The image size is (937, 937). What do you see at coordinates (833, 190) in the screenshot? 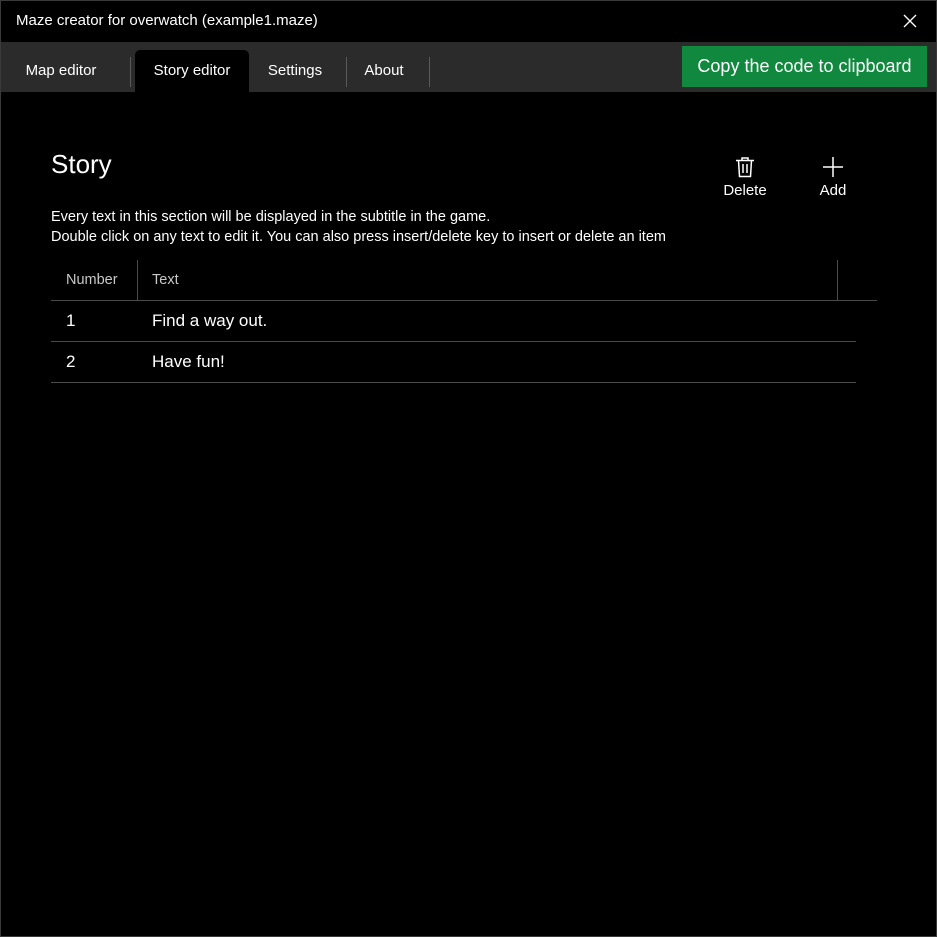
I see `add-label: Add` at bounding box center [833, 190].